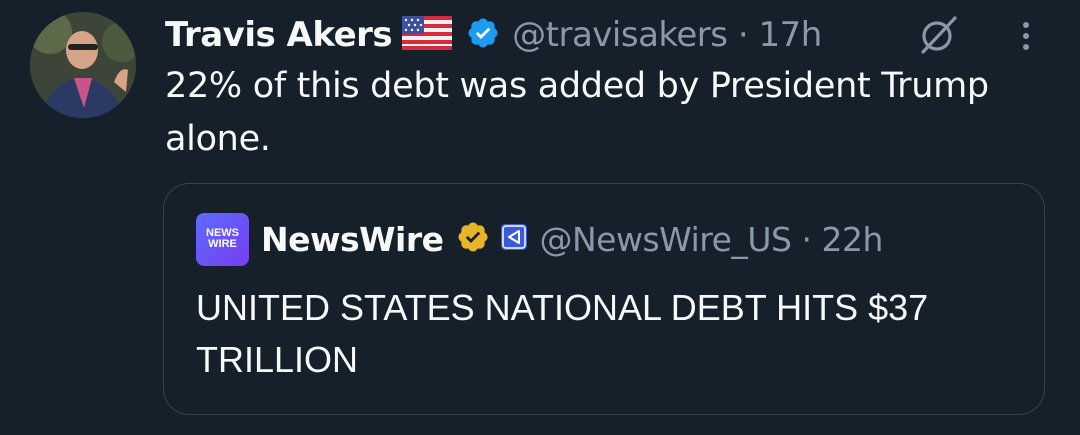  I want to click on quoted-author-name: NewsWire, so click(352, 239).